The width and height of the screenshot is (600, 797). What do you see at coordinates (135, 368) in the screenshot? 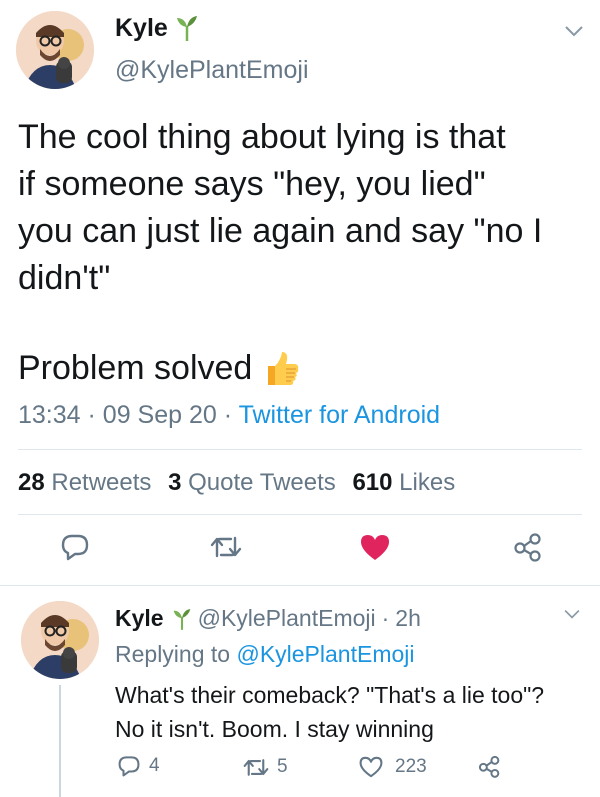
I see `tweet-text-line: Problem solved` at bounding box center [135, 368].